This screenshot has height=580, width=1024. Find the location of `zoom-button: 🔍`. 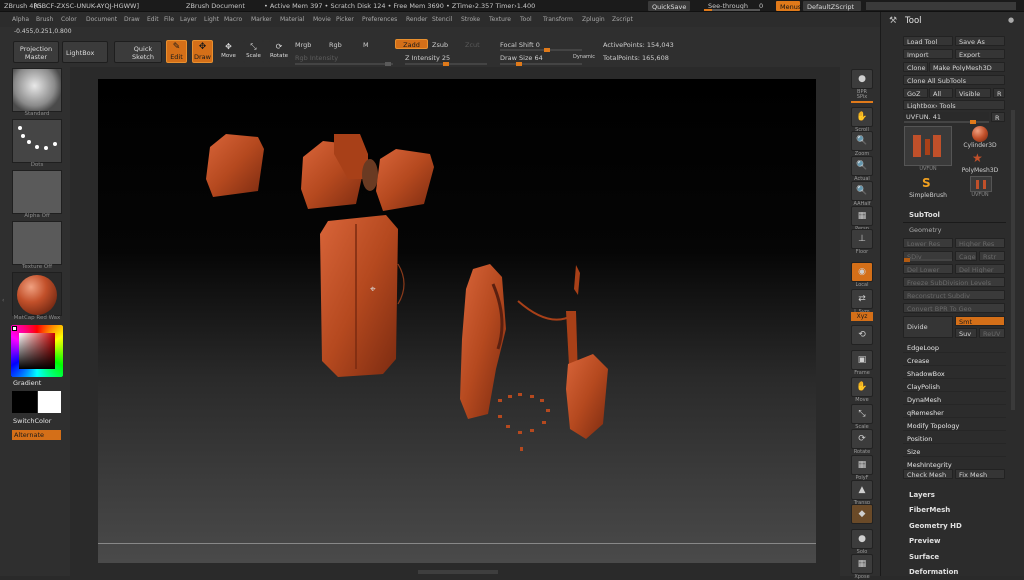

zoom-button: 🔍 is located at coordinates (862, 141).